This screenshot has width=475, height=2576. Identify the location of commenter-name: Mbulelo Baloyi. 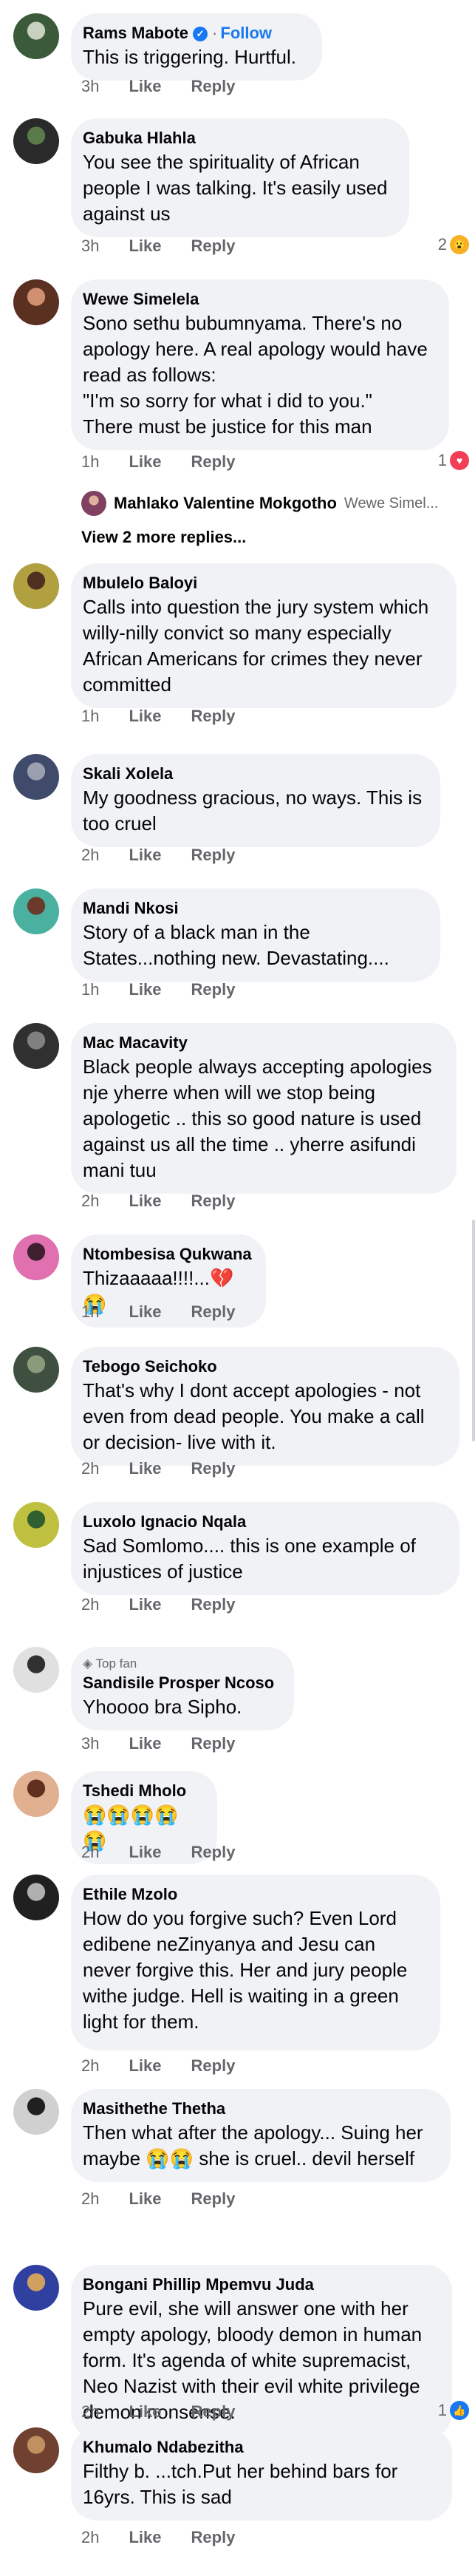
(261, 583).